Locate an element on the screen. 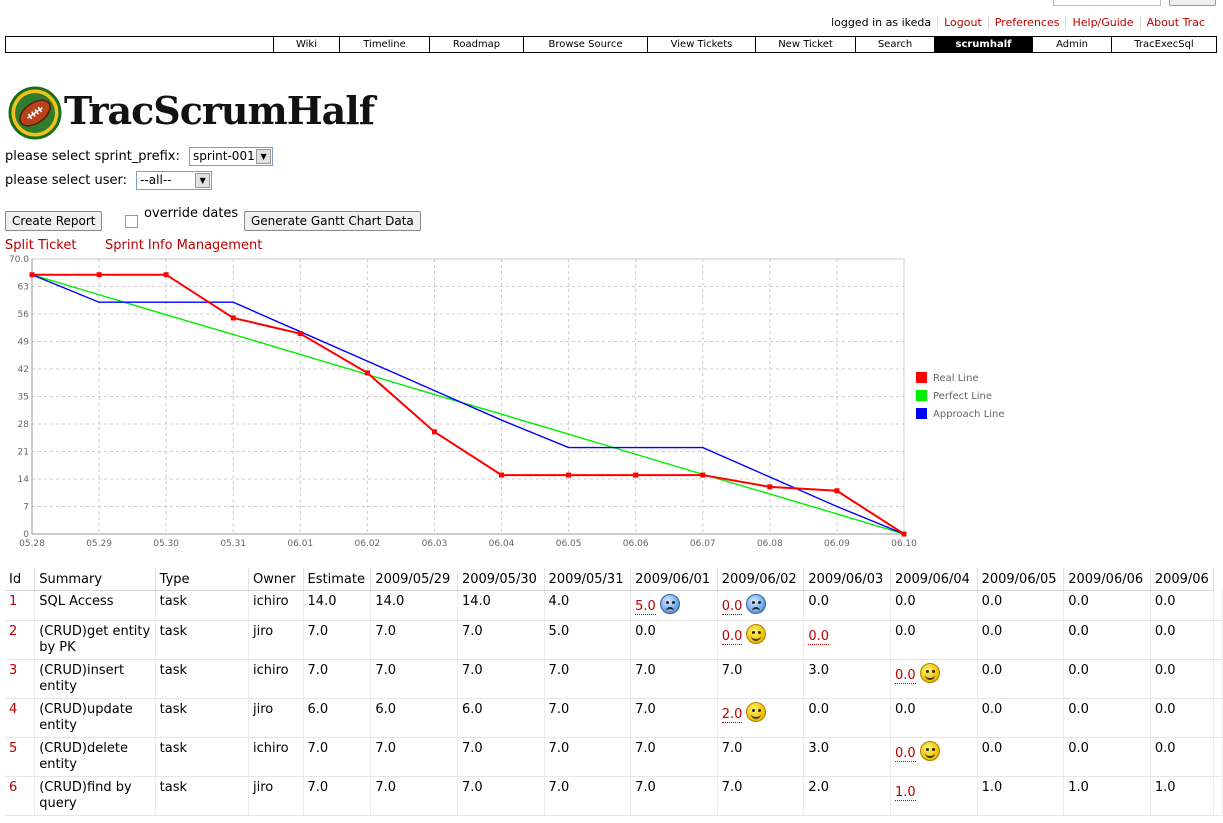  override-dates-checkbox is located at coordinates (131, 221).